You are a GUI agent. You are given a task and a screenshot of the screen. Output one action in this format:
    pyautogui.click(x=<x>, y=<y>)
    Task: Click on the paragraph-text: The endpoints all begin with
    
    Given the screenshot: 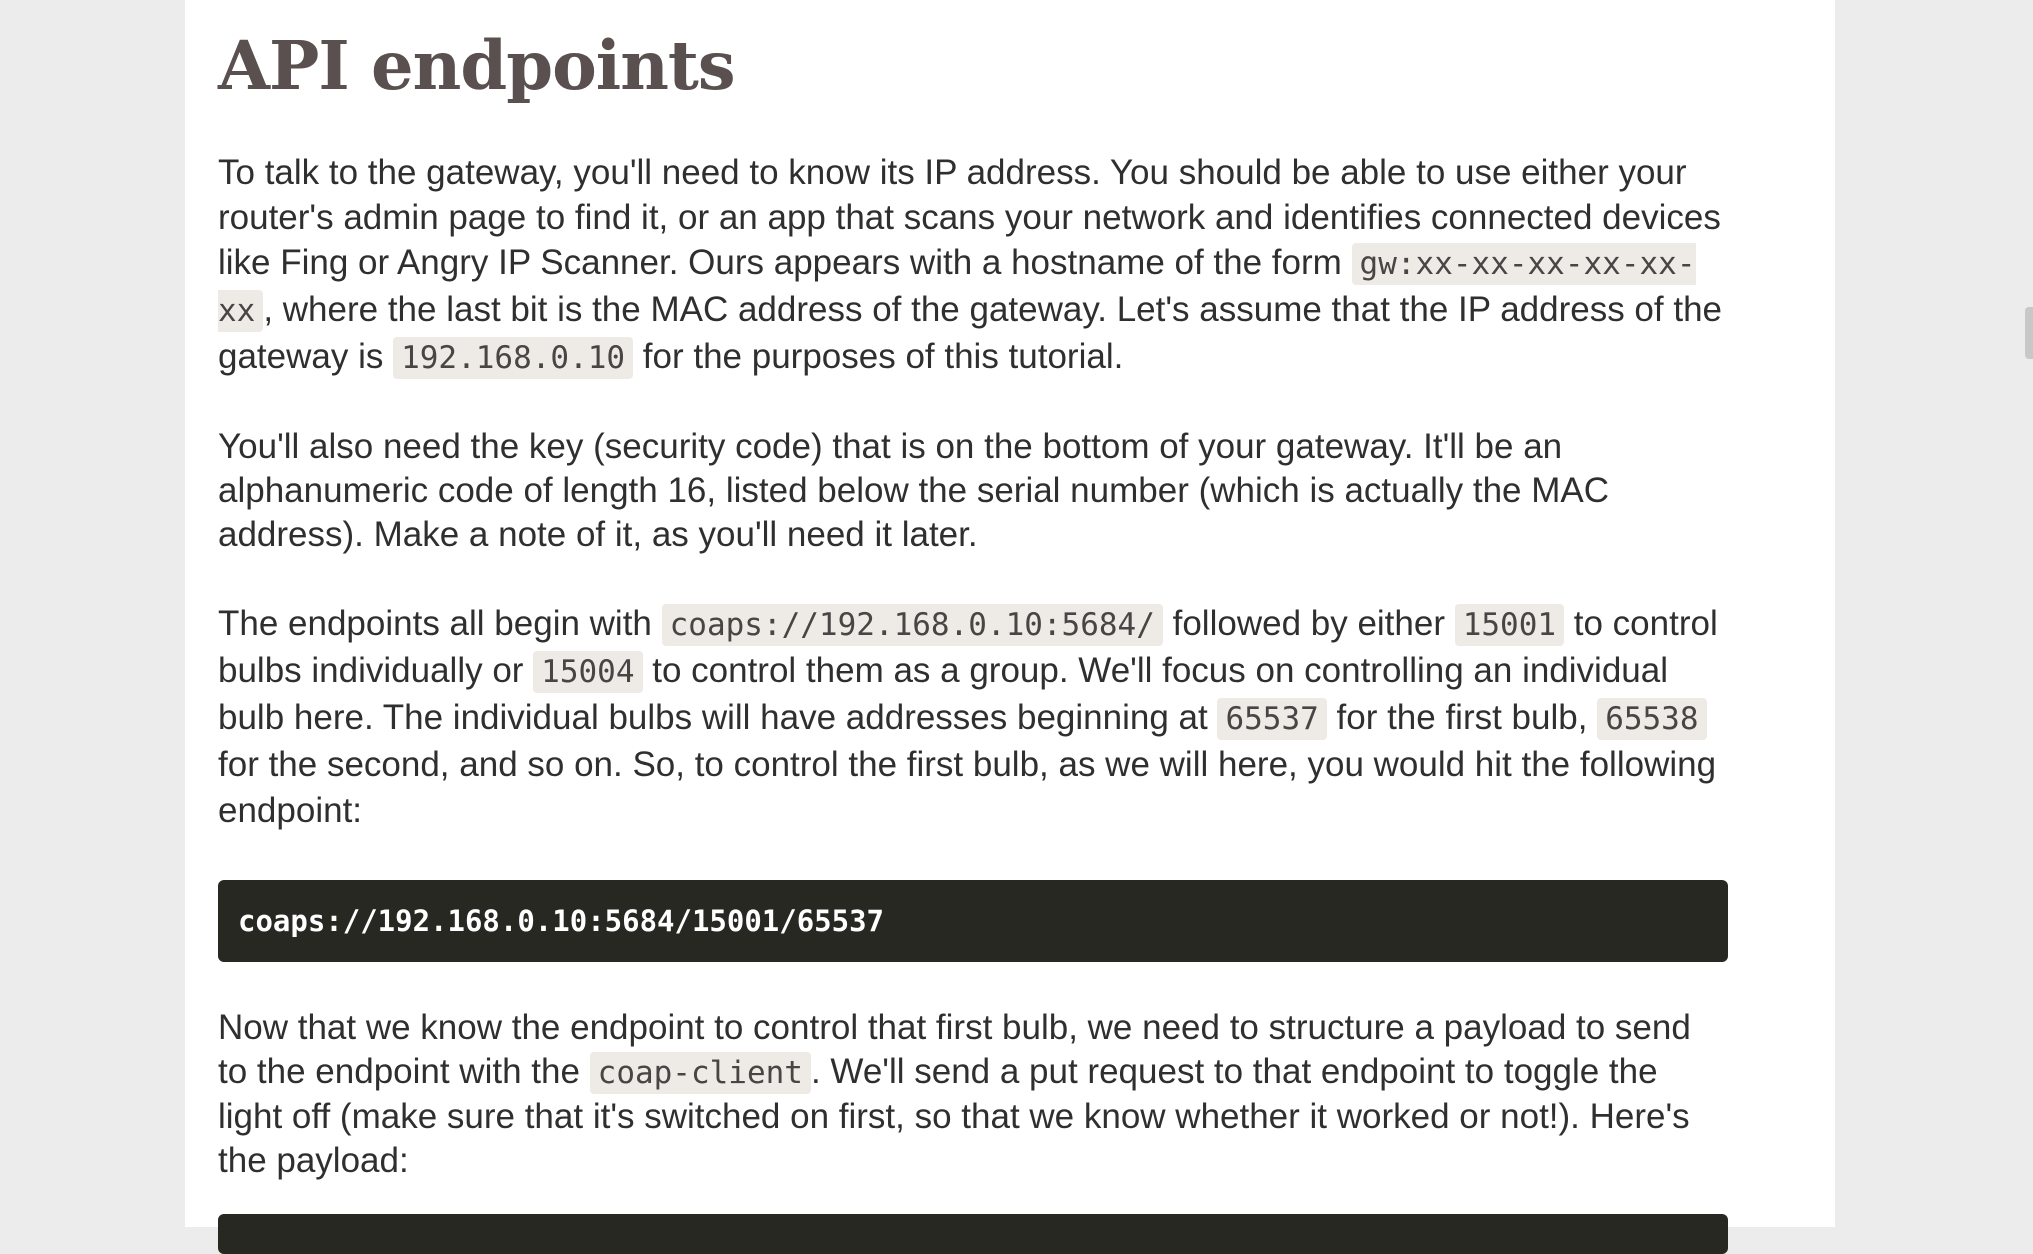 What is the action you would take?
    pyautogui.click(x=440, y=623)
    